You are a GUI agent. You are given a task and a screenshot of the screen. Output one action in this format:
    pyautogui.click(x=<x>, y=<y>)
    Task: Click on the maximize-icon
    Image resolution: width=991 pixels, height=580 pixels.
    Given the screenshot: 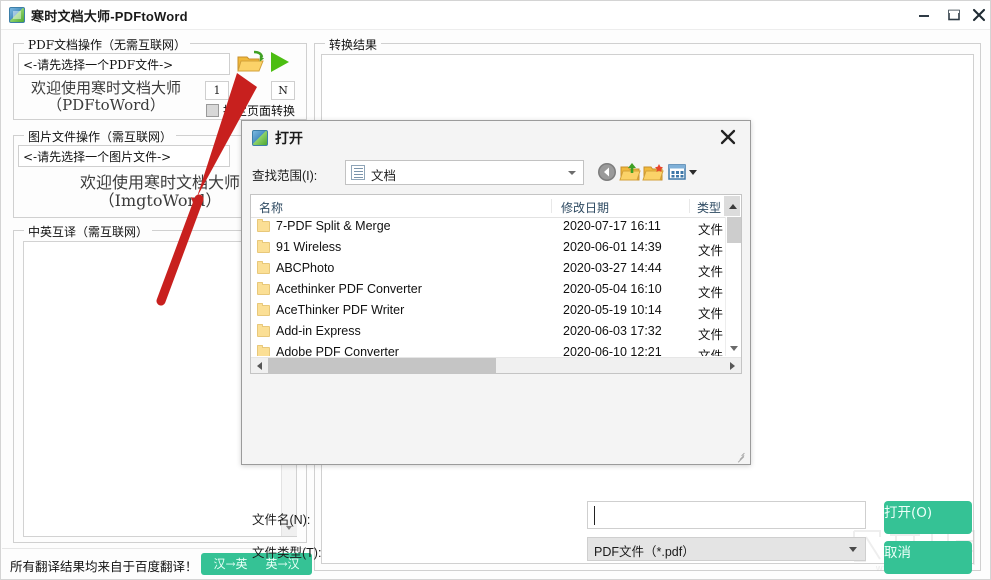 What is the action you would take?
    pyautogui.click(x=954, y=15)
    